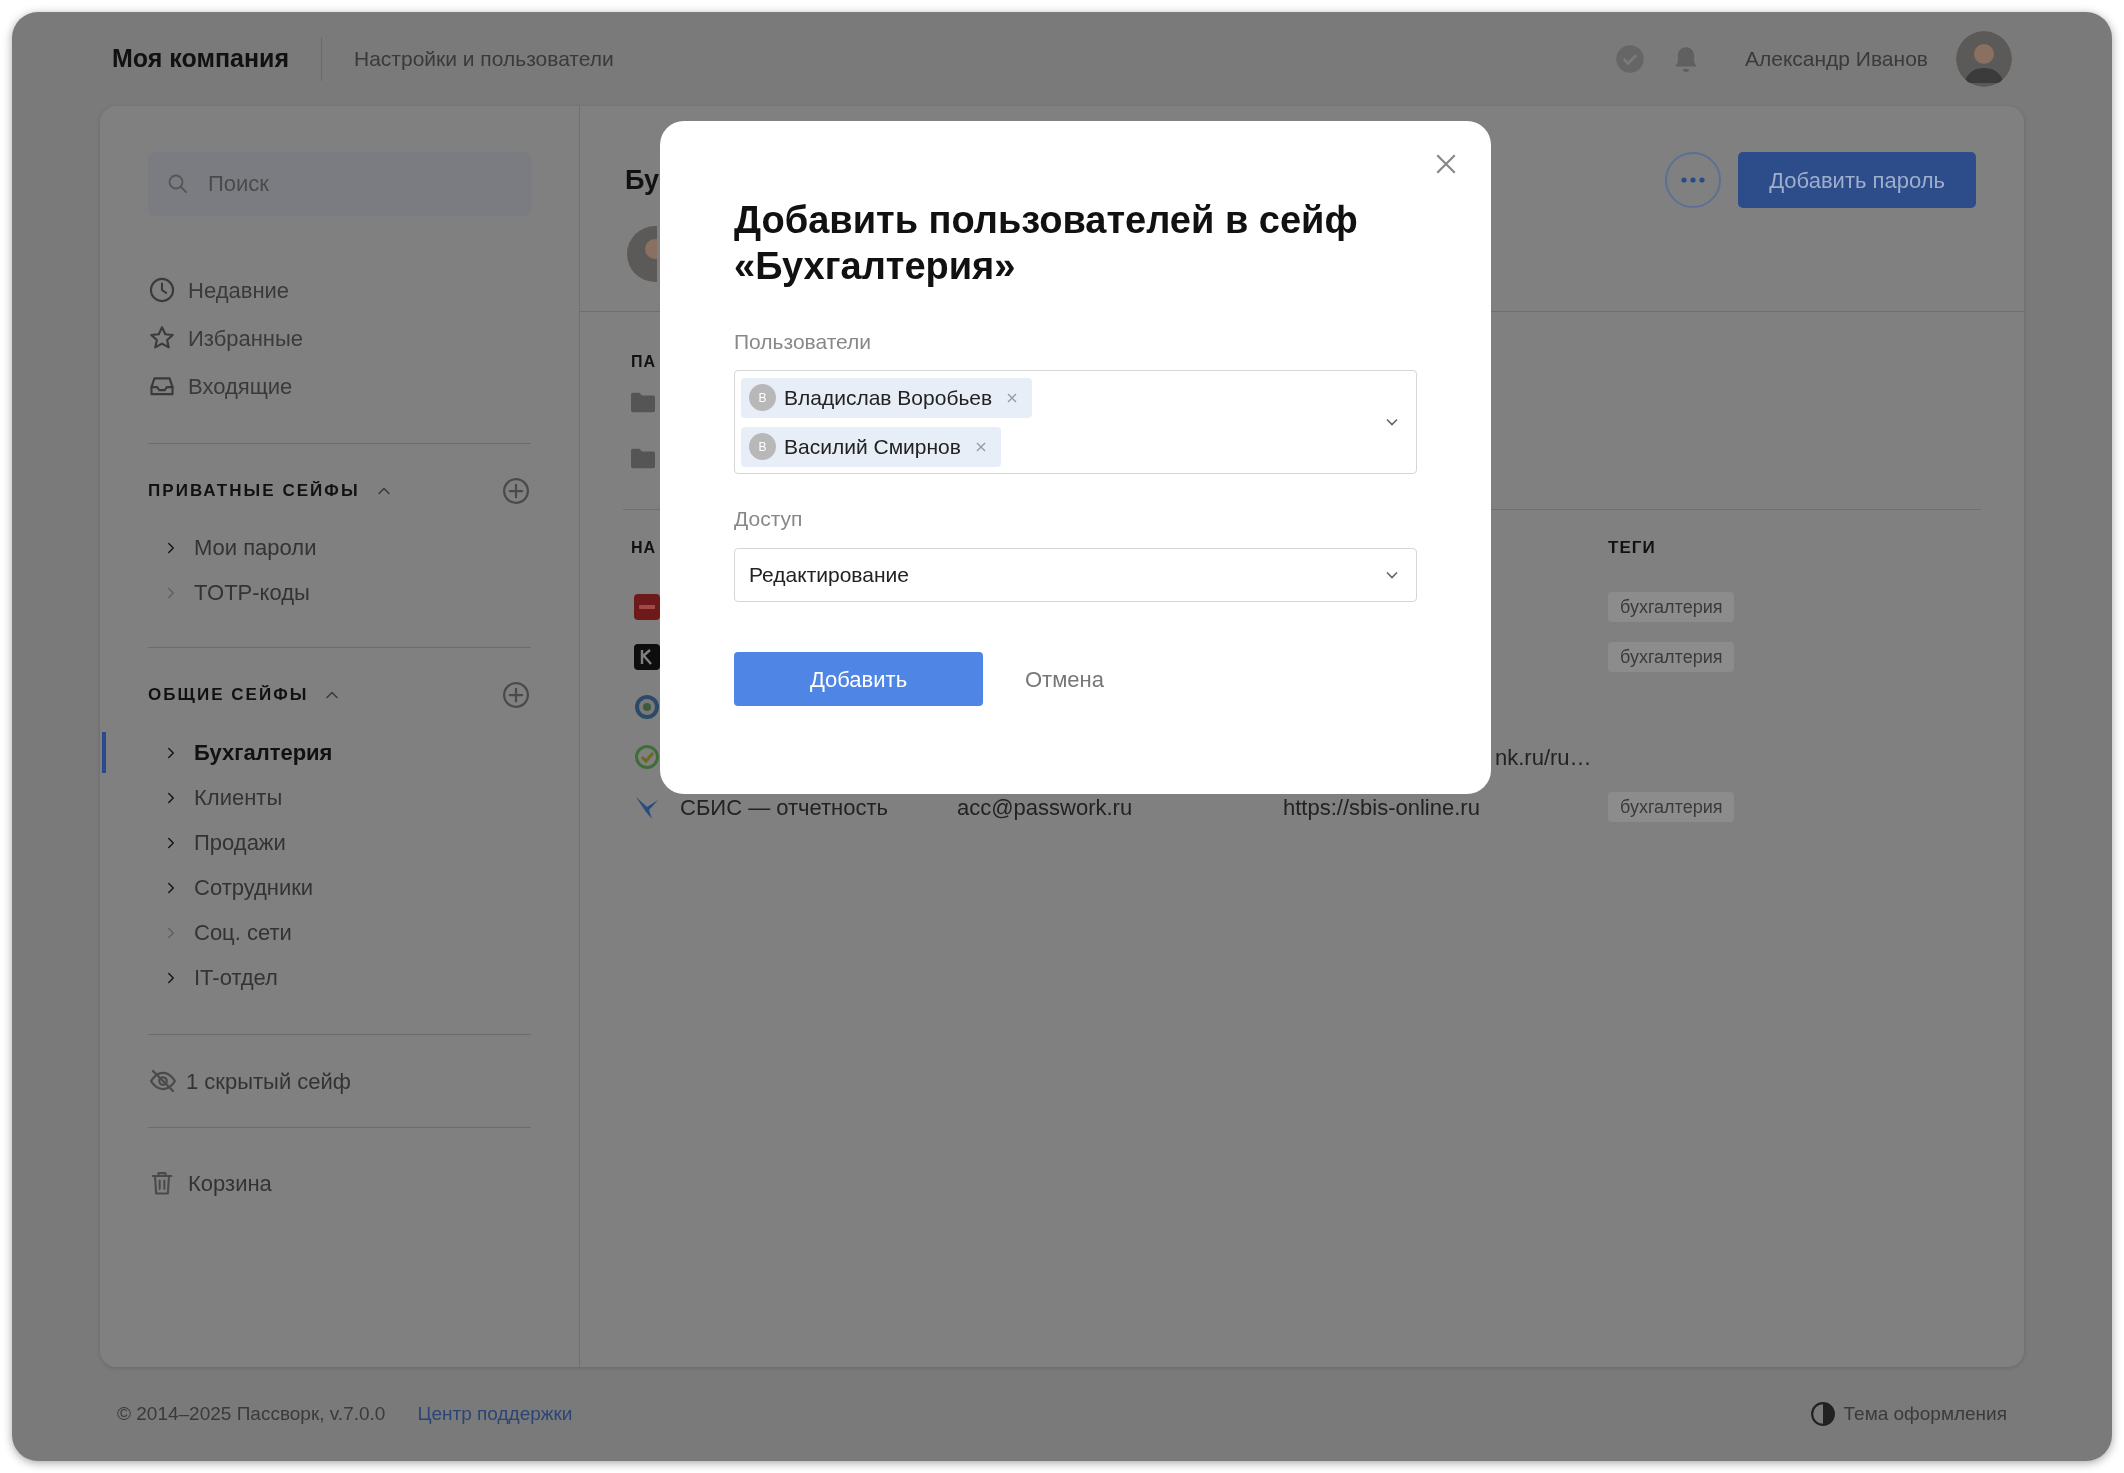 The image size is (2124, 1473). I want to click on vault-item: IT-отдел, so click(213, 977).